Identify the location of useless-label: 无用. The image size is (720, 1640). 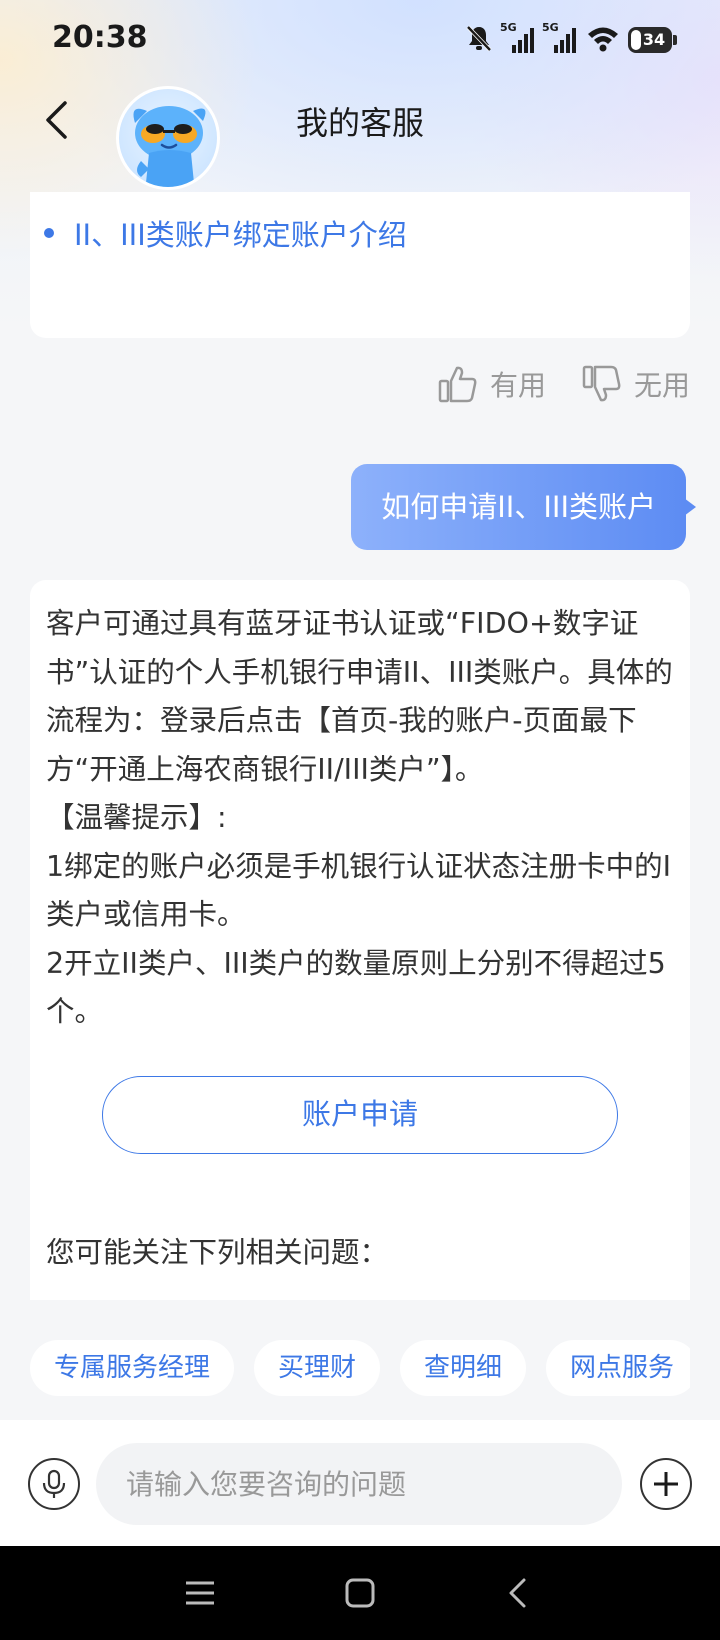
(661, 385).